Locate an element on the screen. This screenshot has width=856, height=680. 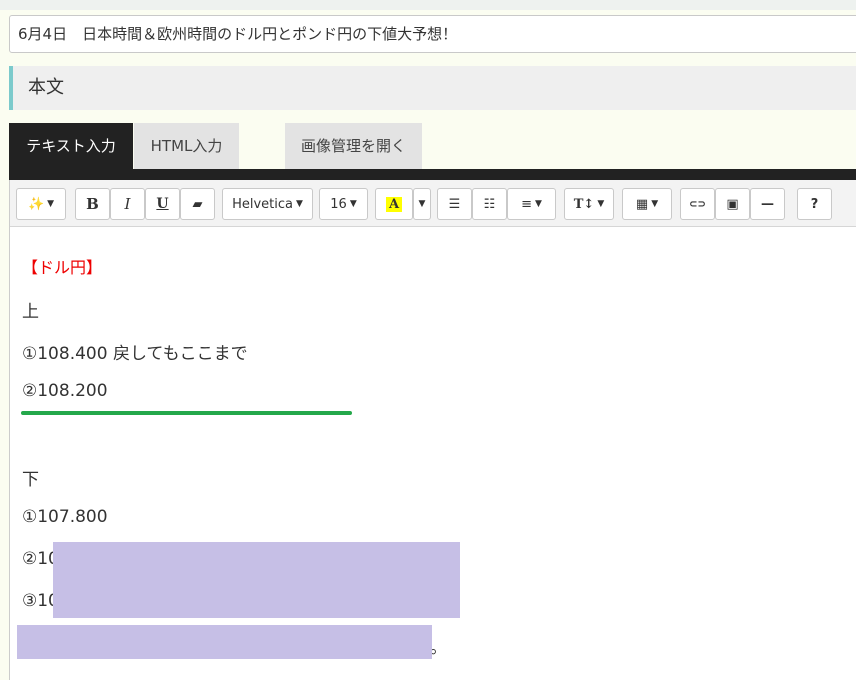
post-title-input: 6月4日 日本時間＆欧州時間のドル円とポンド円の下値大予想！ is located at coordinates (432, 34).